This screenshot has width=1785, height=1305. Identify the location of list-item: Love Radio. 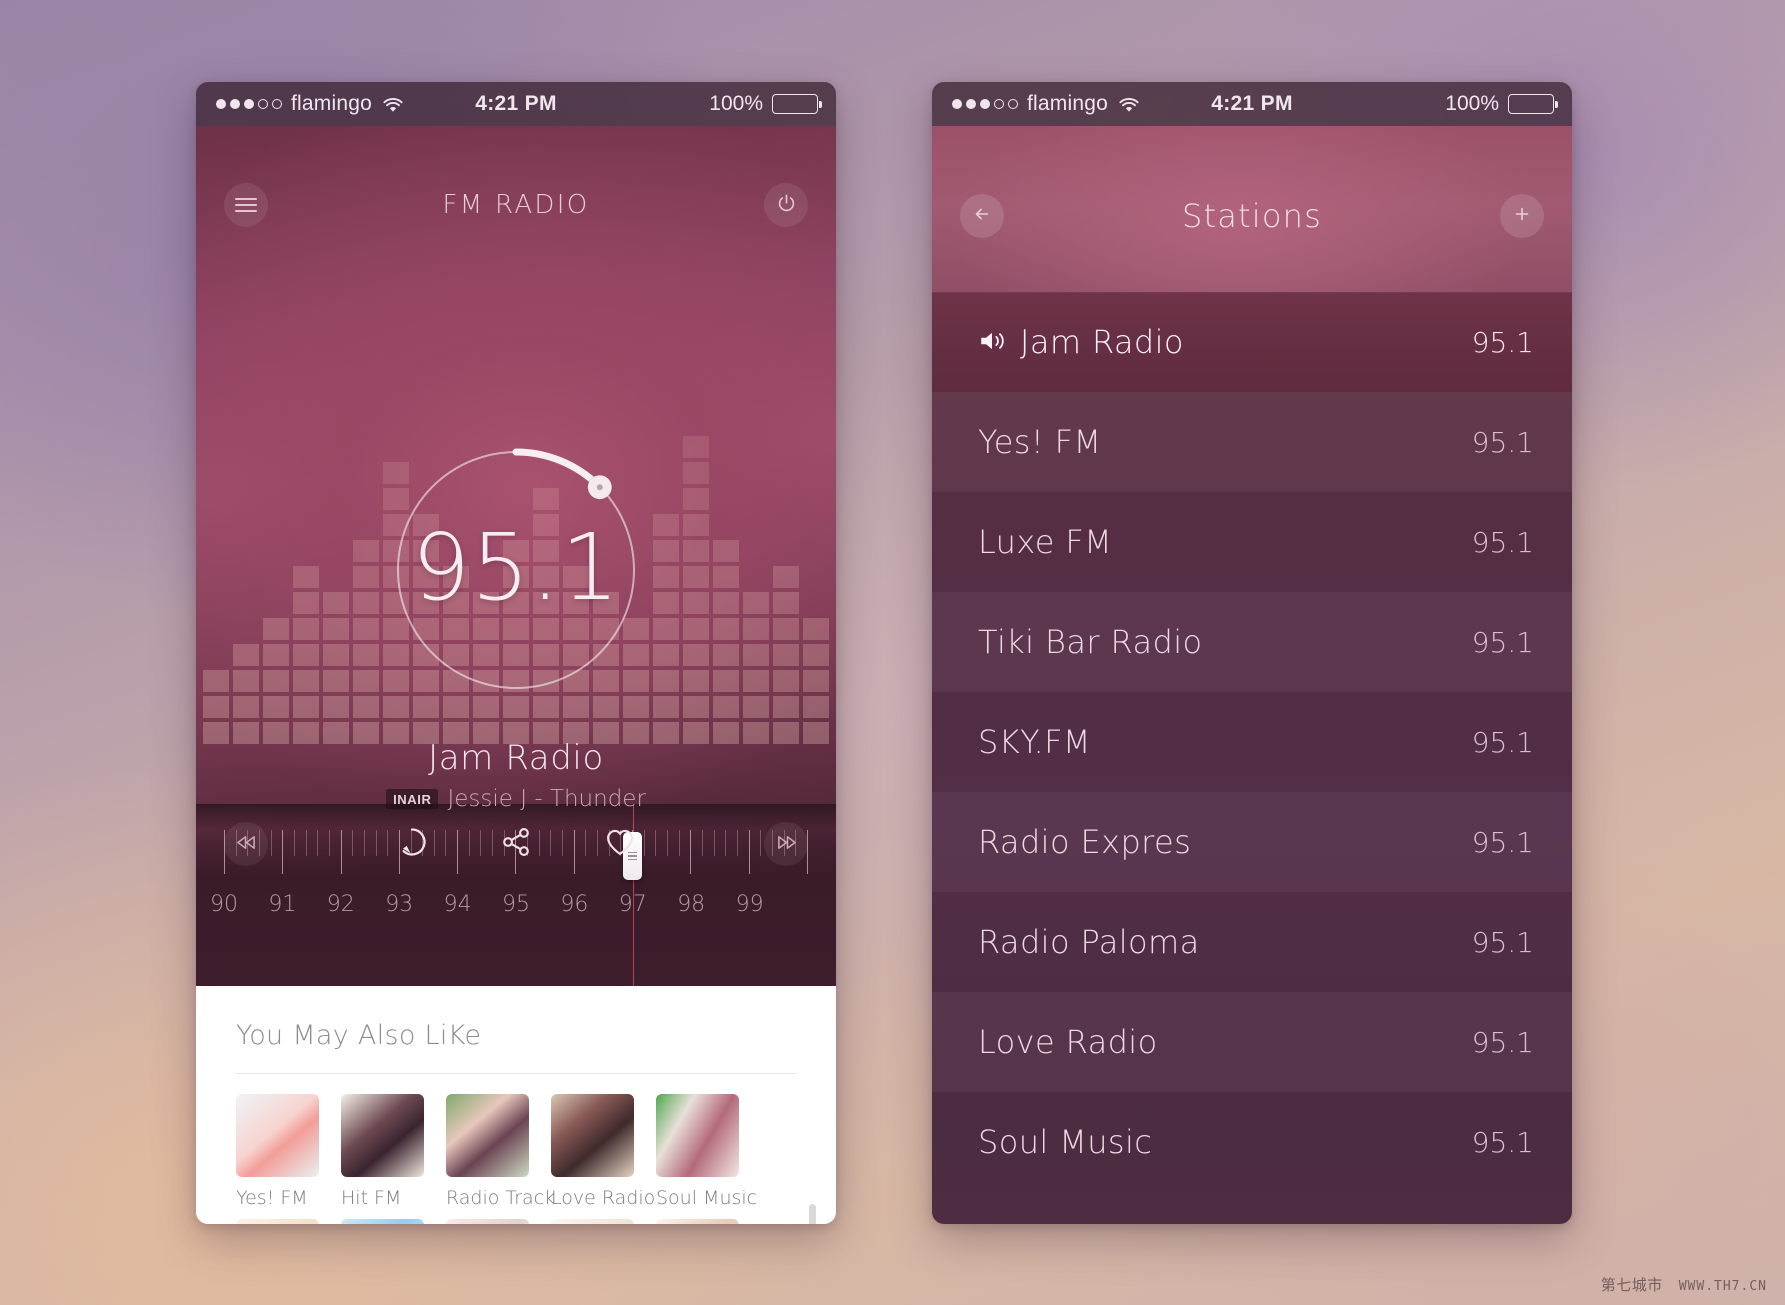
(603, 1151).